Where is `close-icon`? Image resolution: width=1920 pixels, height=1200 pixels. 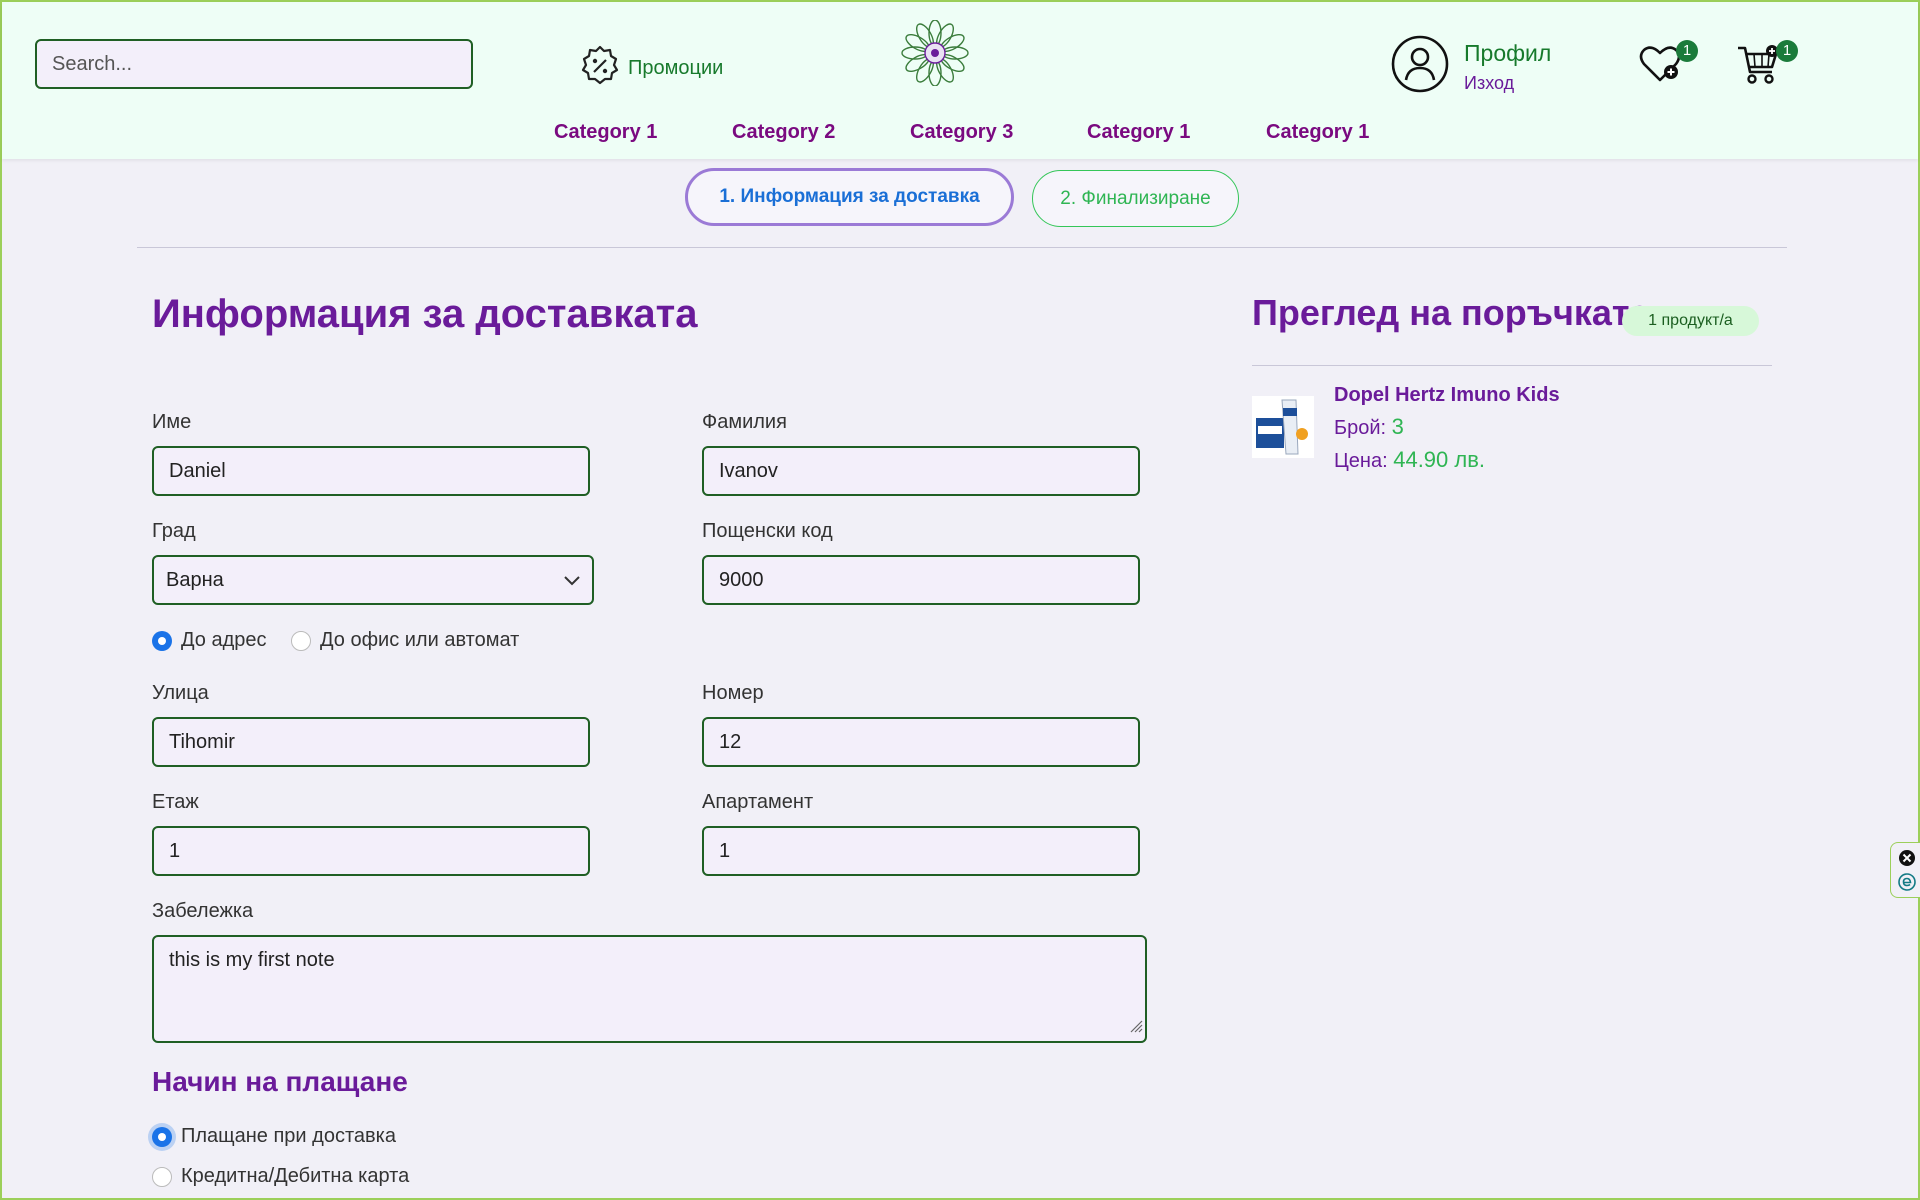
close-icon is located at coordinates (1907, 860).